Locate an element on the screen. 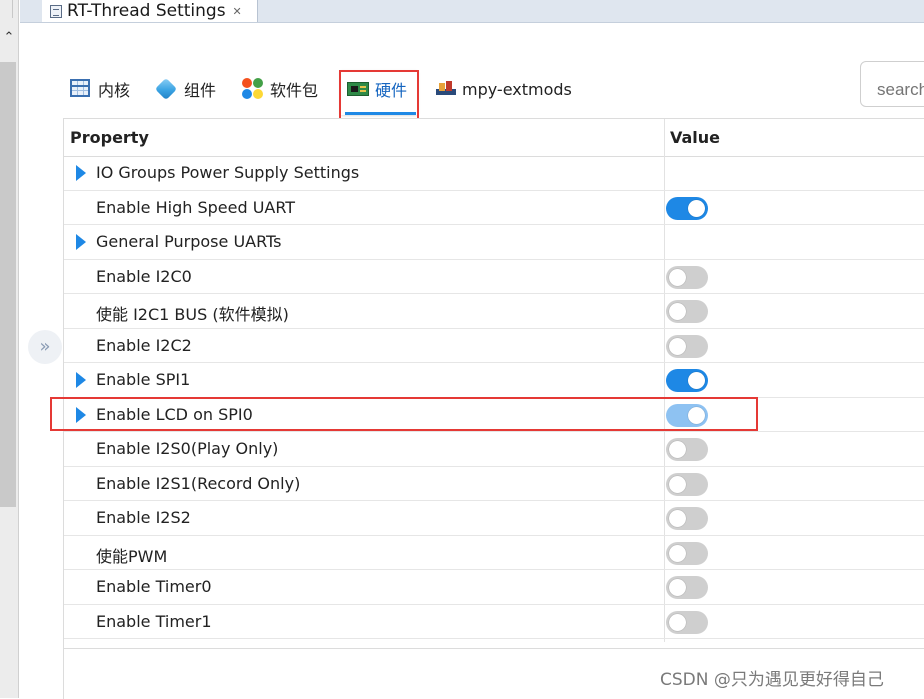 This screenshot has height=699, width=924. tab-packages-label: 软件包 is located at coordinates (294, 90).